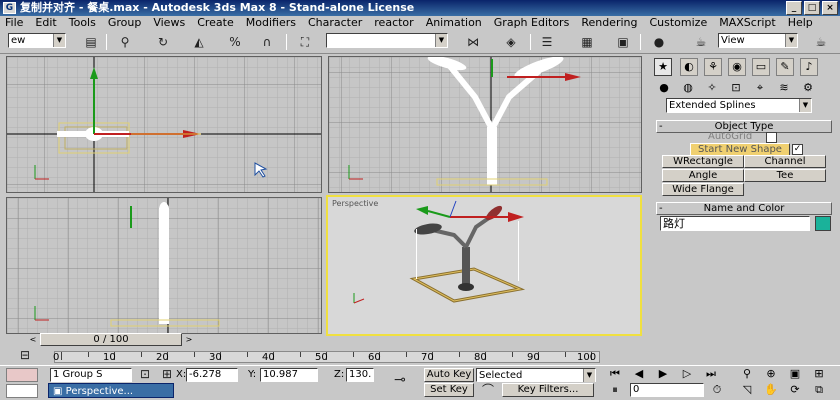  What do you see at coordinates (111, 339) in the screenshot?
I see `time-slider: 0 / 100` at bounding box center [111, 339].